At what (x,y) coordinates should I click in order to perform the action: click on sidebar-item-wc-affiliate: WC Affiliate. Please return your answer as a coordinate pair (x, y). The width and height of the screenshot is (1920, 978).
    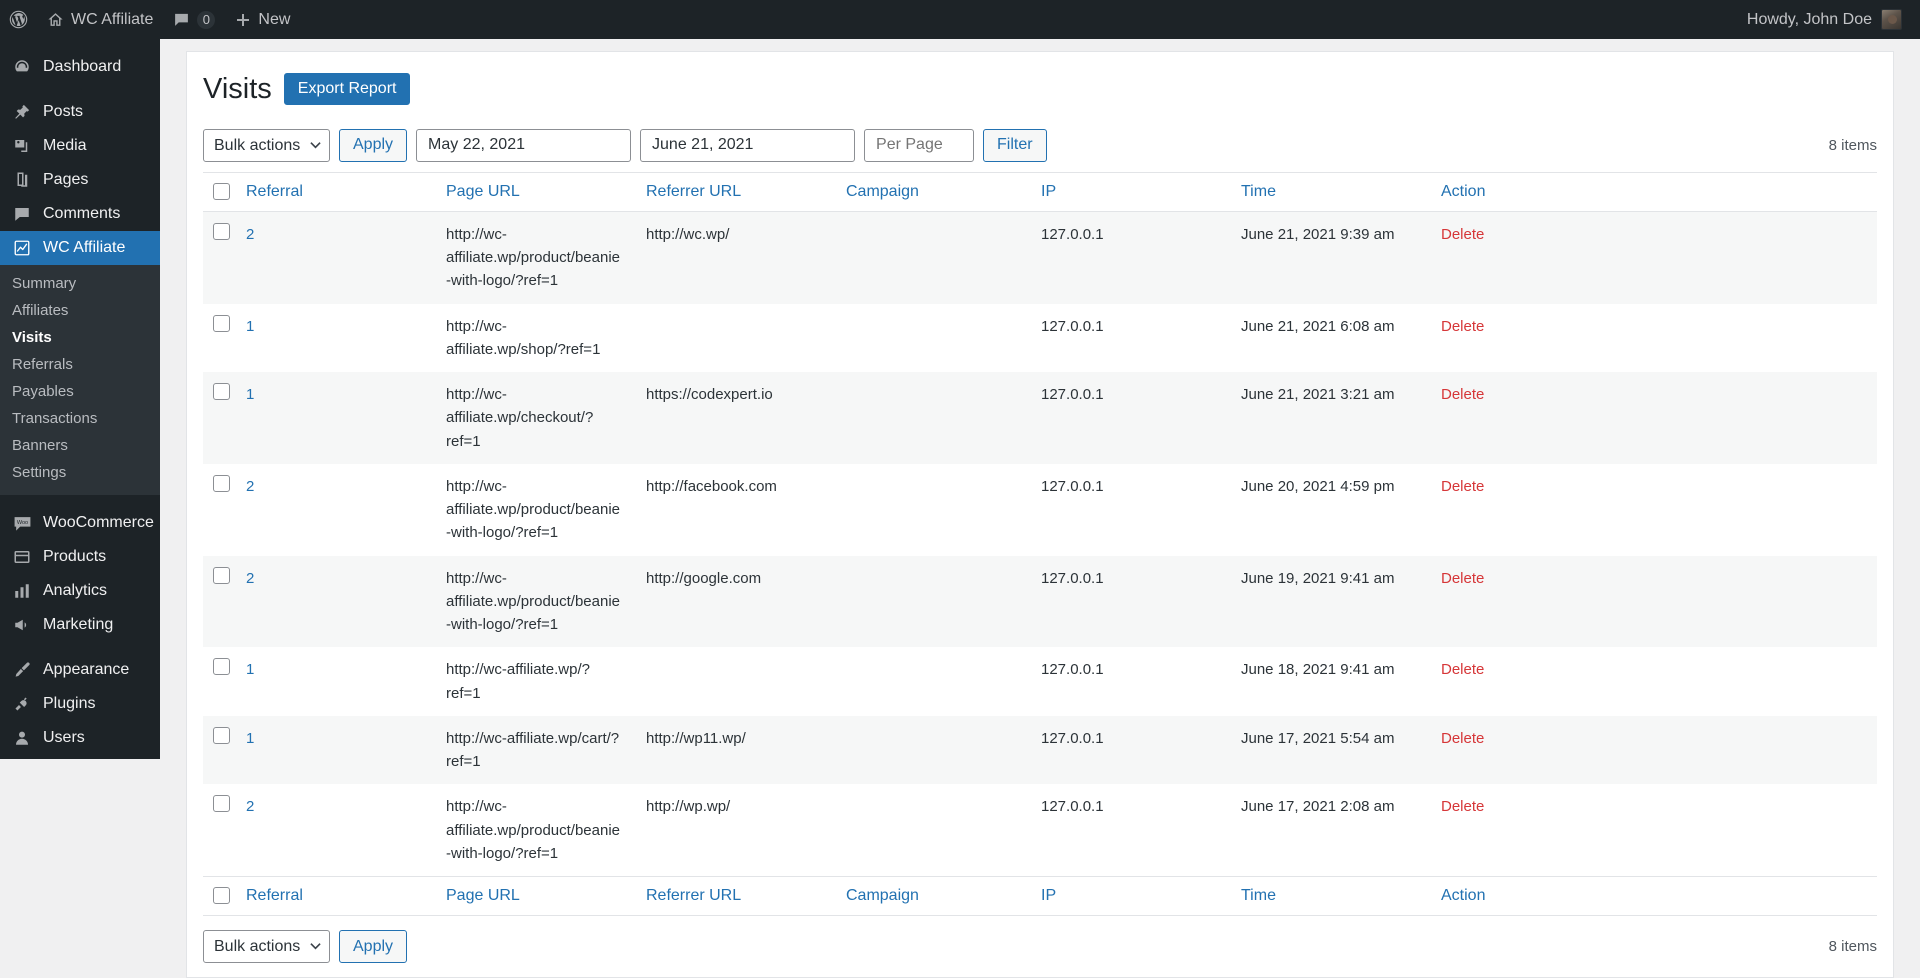
    Looking at the image, I should click on (84, 248).